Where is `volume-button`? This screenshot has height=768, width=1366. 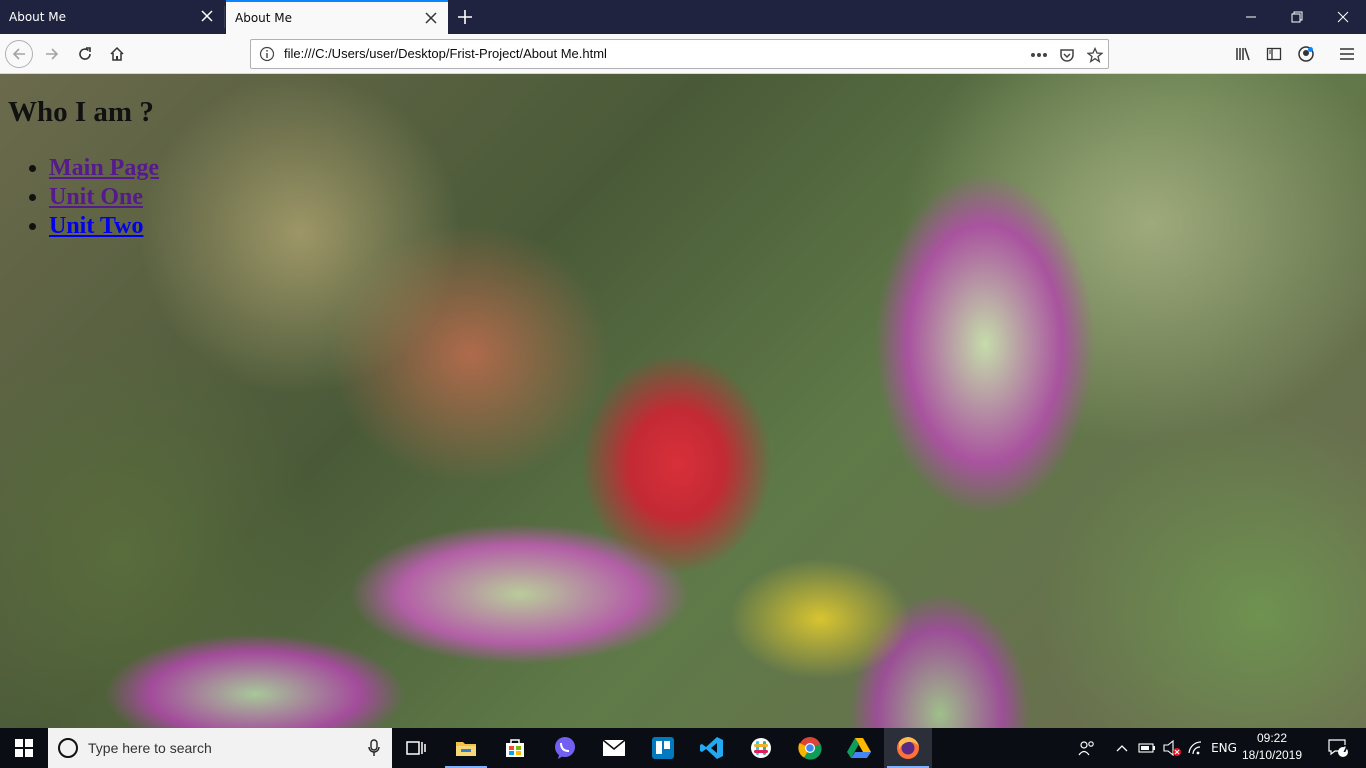 volume-button is located at coordinates (1172, 748).